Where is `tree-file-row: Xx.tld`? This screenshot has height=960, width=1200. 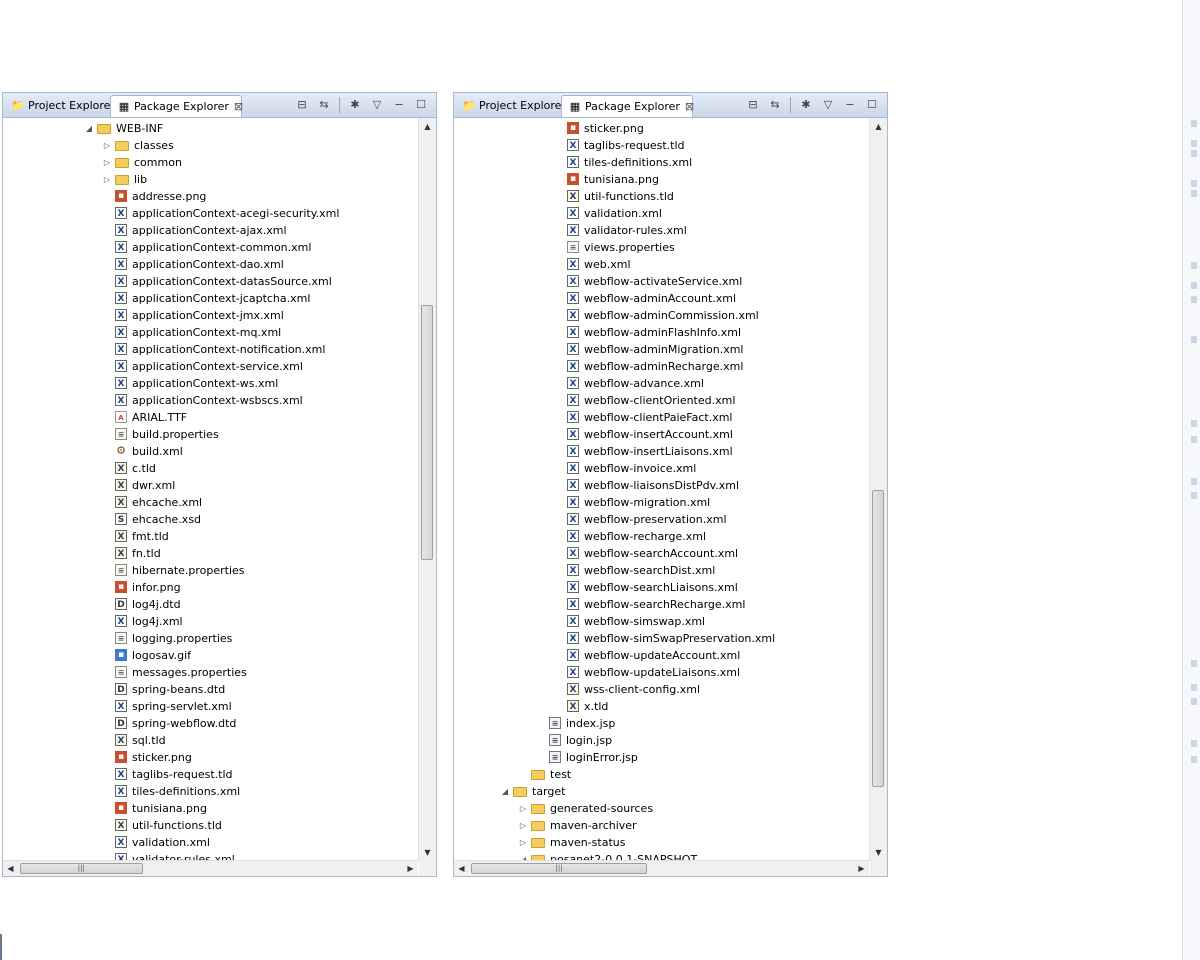
tree-file-row: Xx.tld is located at coordinates (661, 706).